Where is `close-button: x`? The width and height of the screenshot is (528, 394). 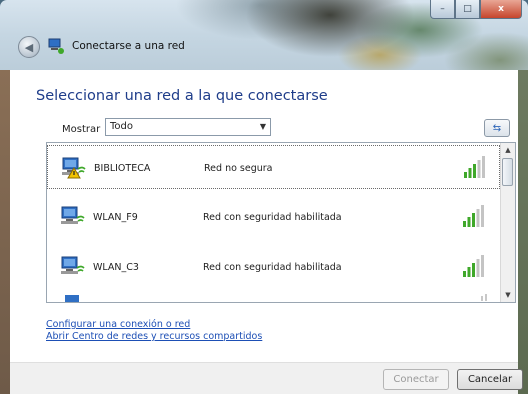
close-button: x is located at coordinates (501, 9).